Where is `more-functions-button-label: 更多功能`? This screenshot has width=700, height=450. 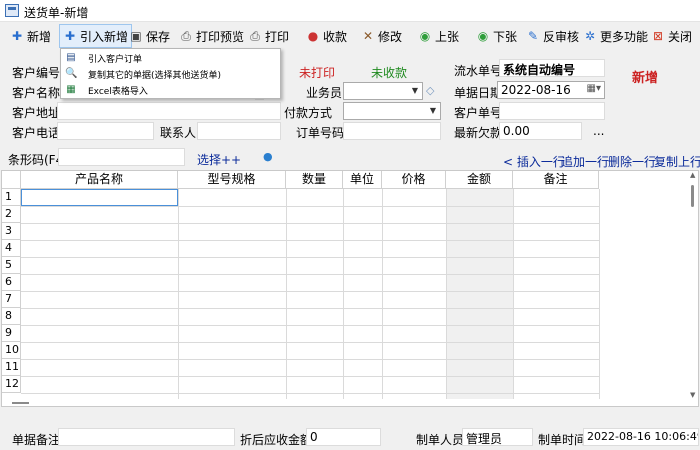
more-functions-button-label: 更多功能 is located at coordinates (624, 36).